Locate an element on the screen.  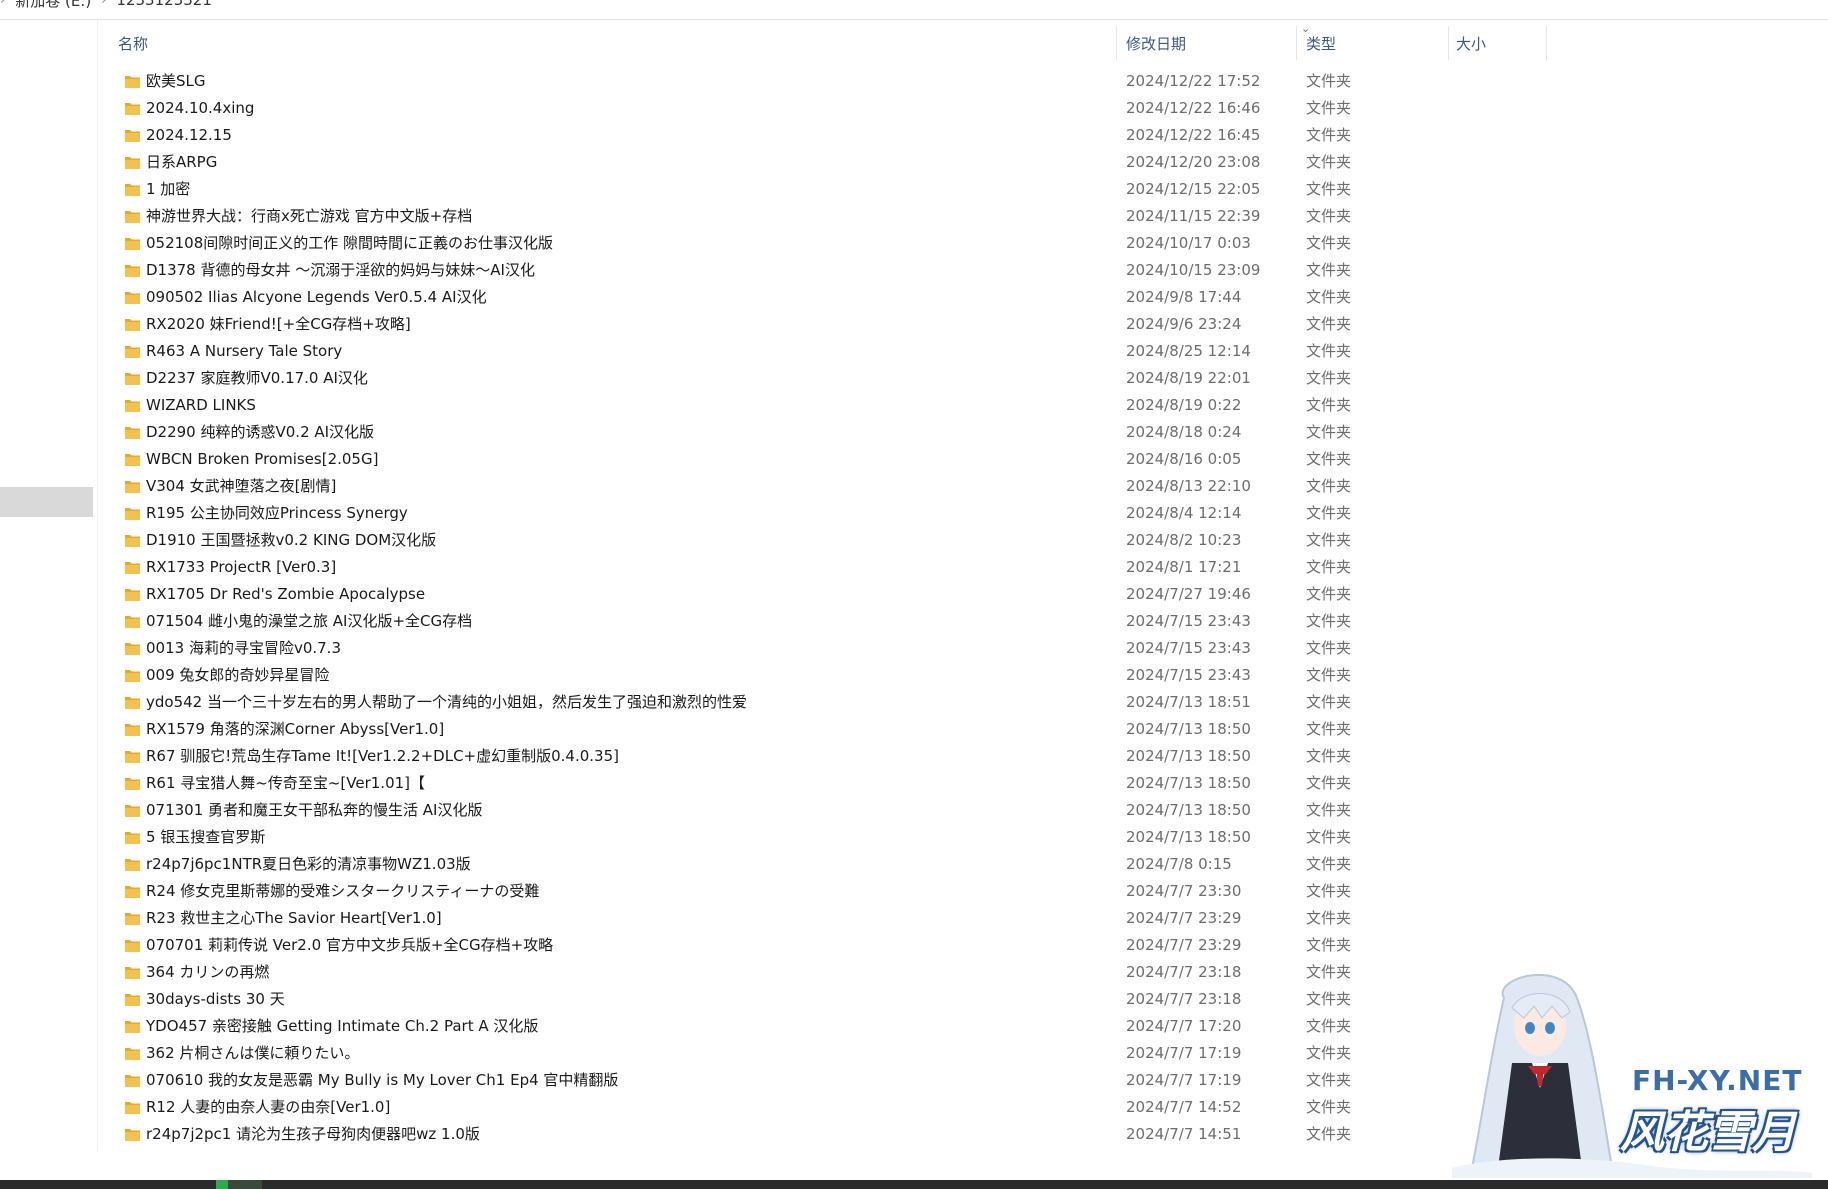
file-name: 071301 勇者和魔王女干部私奔的慢生活 AI汉化版 is located at coordinates (314, 810).